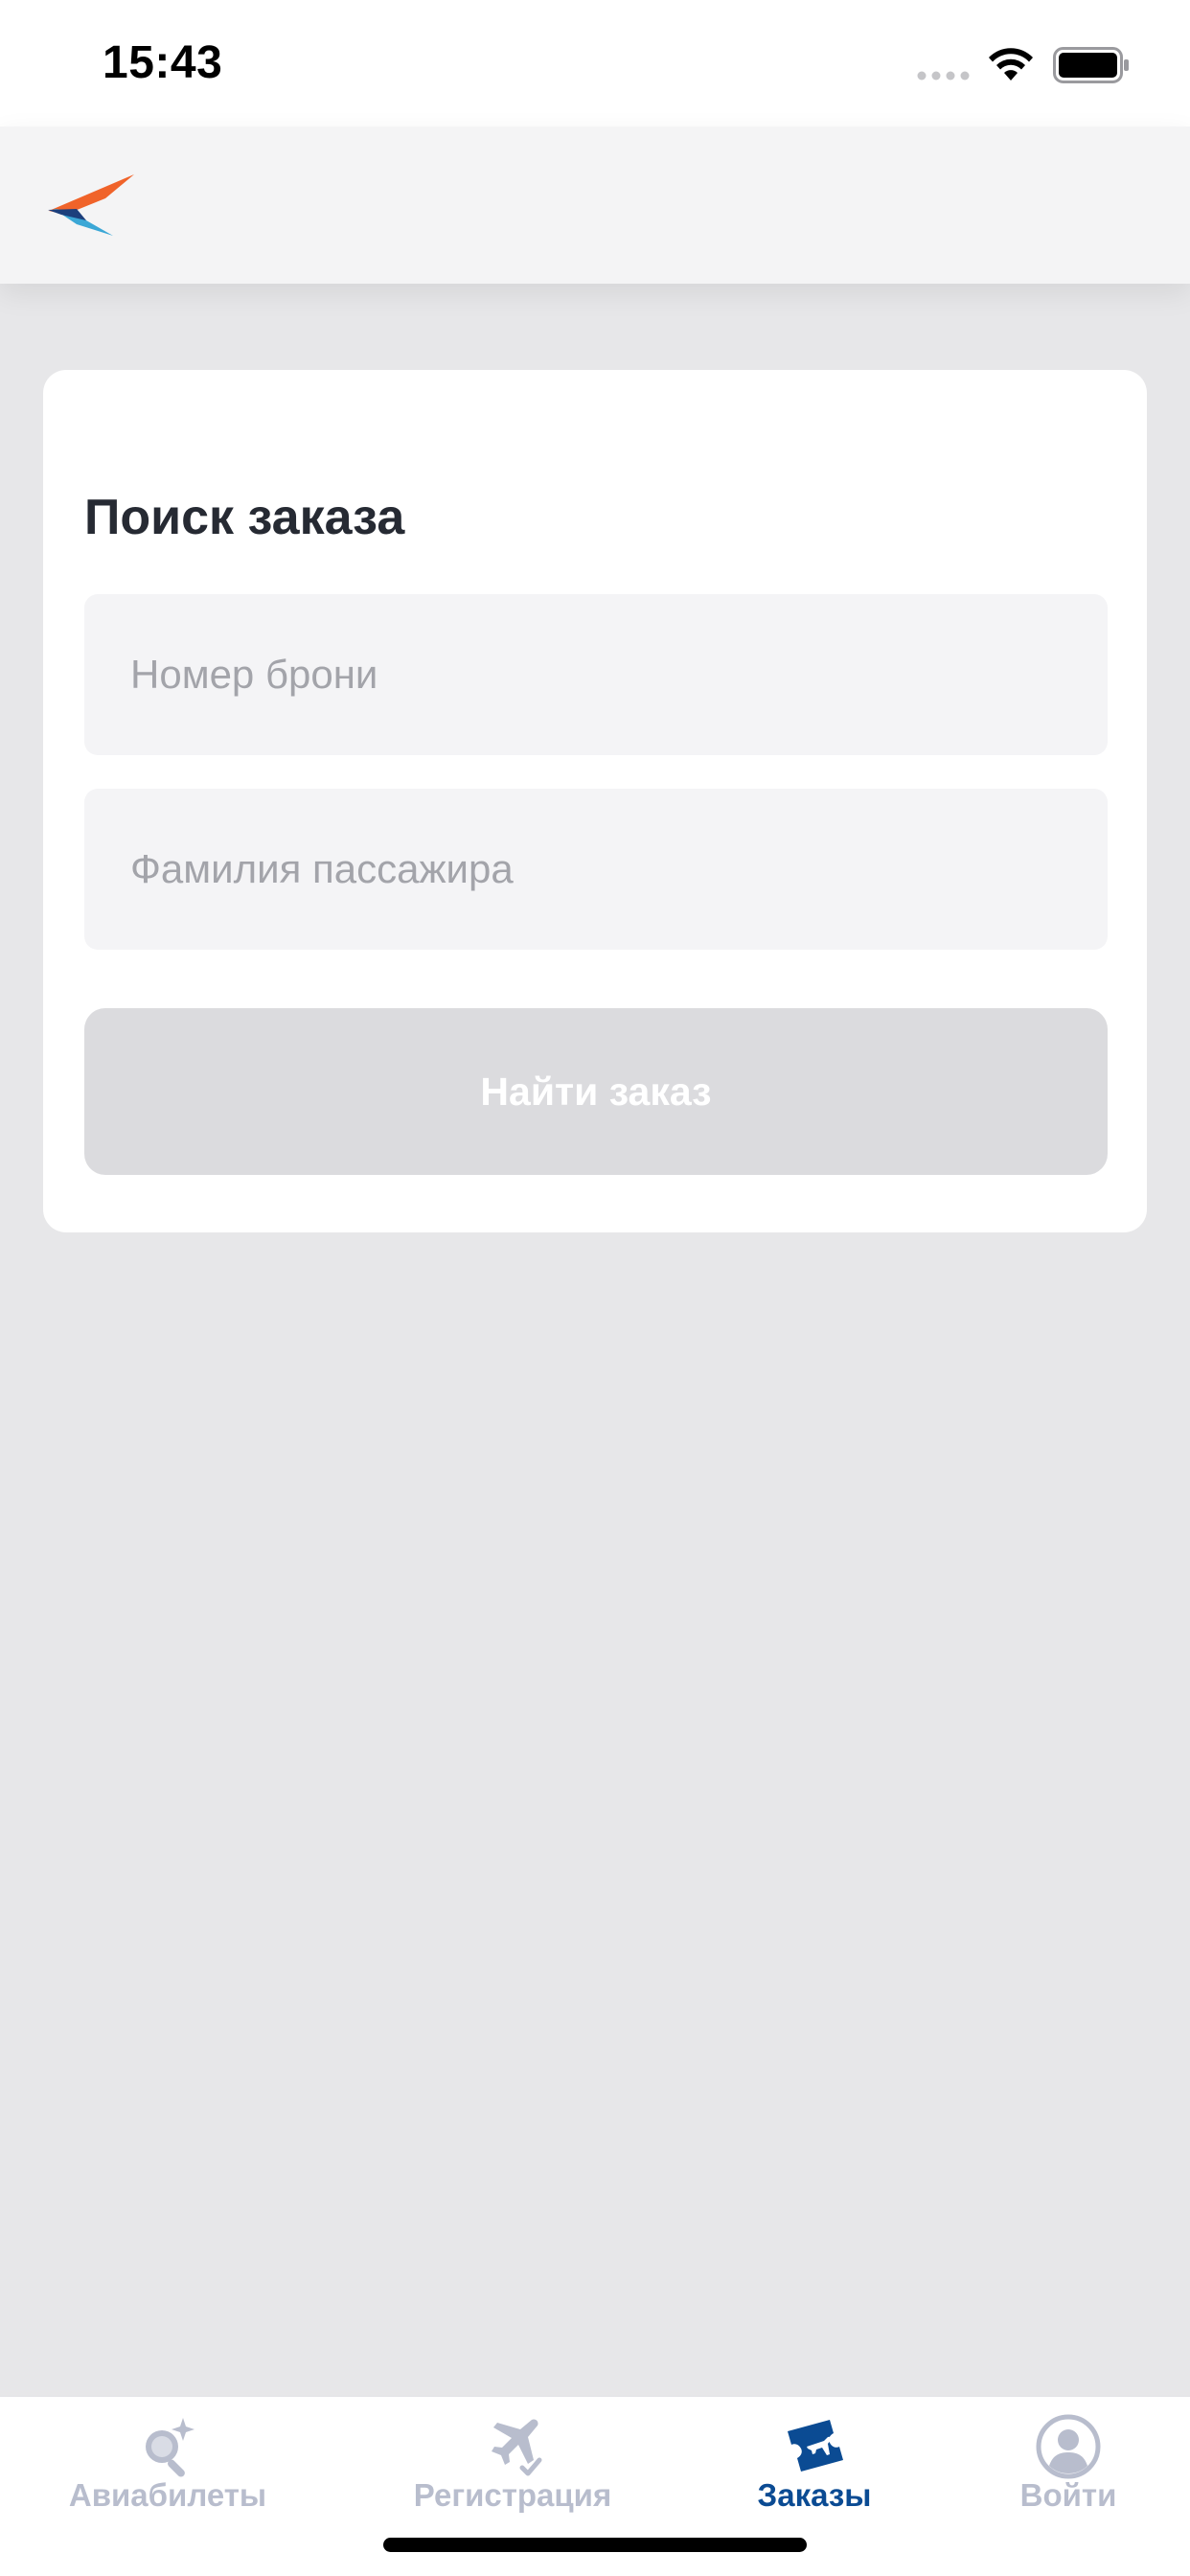  What do you see at coordinates (814, 2446) in the screenshot?
I see `ticket-plane-icon` at bounding box center [814, 2446].